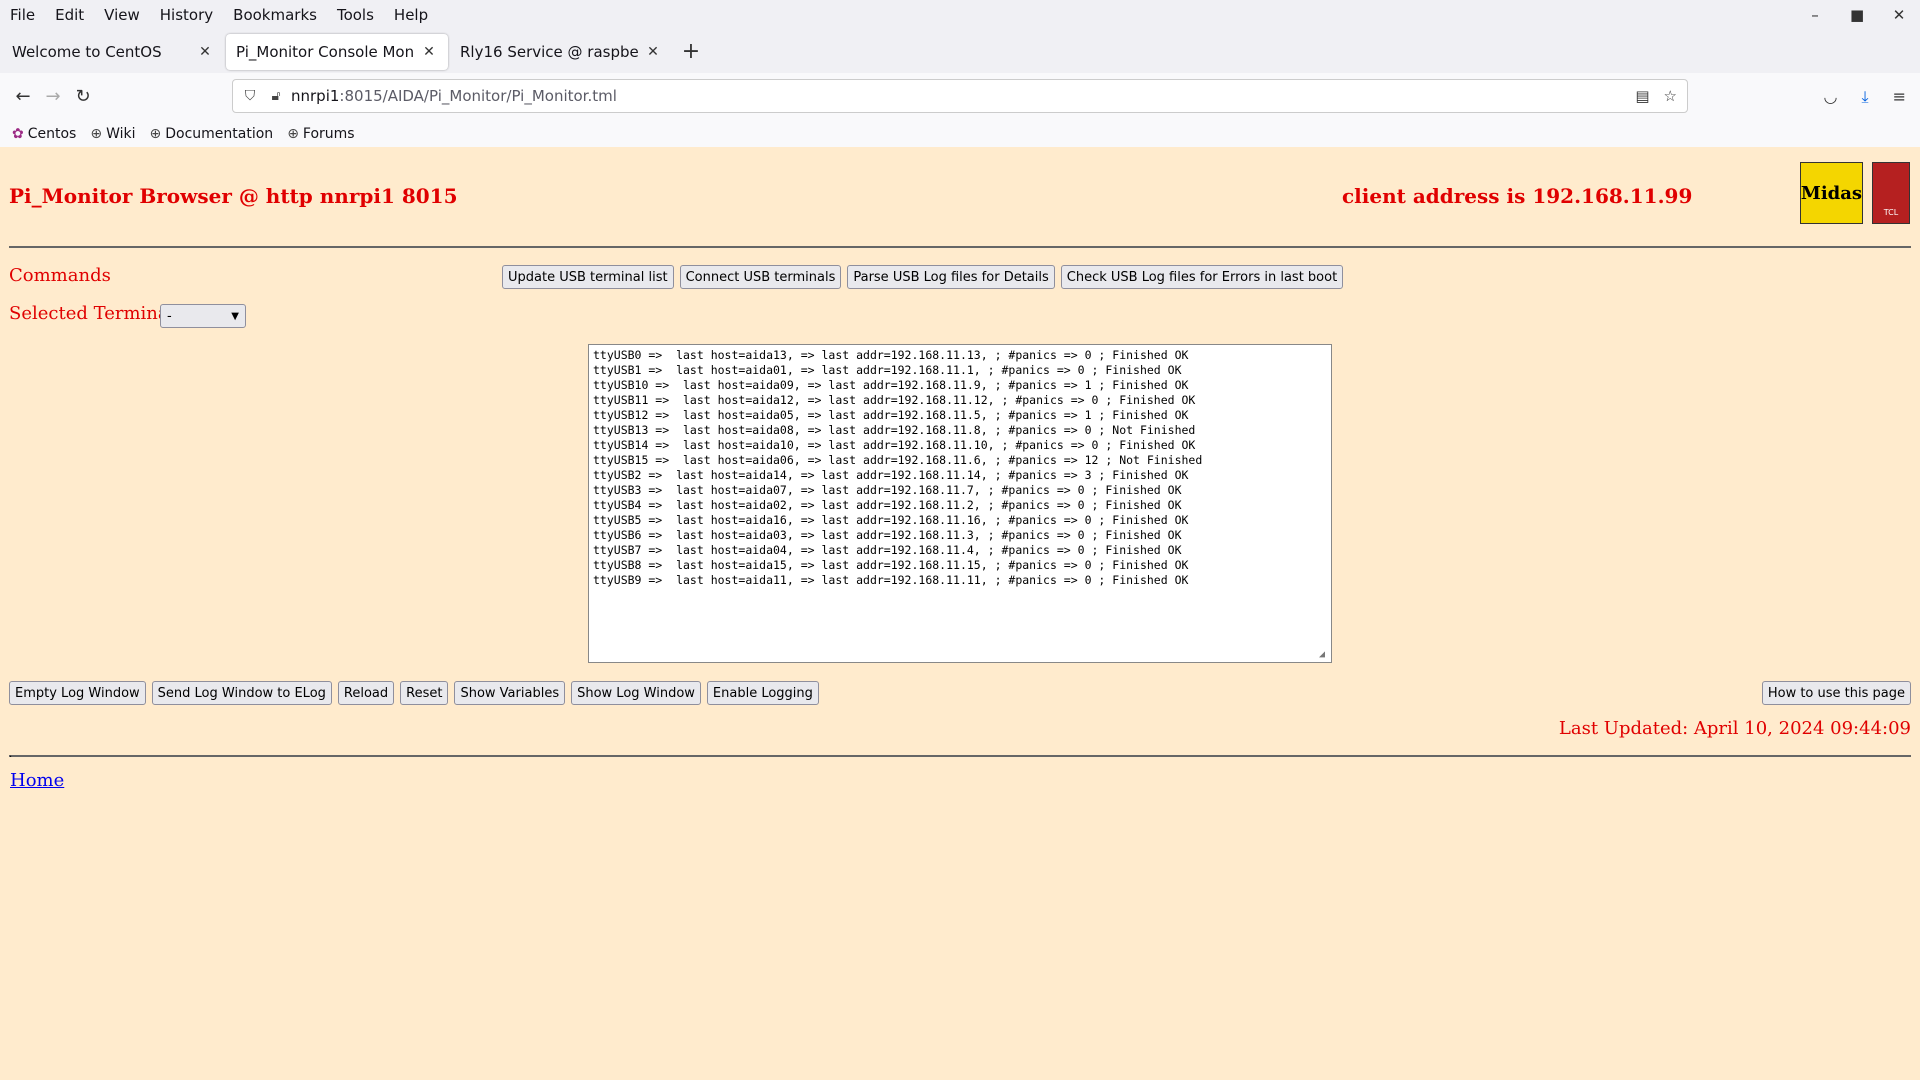 The image size is (1920, 1080). Describe the element at coordinates (52, 133) in the screenshot. I see `bookmark-label: Centos` at that location.